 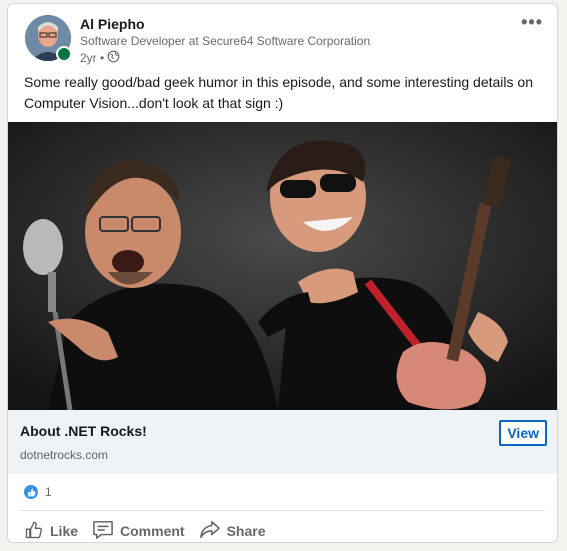 What do you see at coordinates (282, 527) in the screenshot?
I see `action-bar: Like Comment Share` at bounding box center [282, 527].